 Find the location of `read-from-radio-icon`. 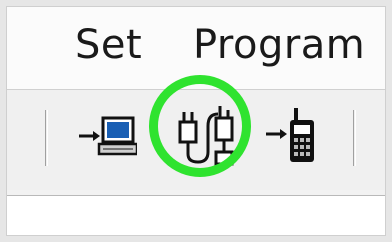

read-from-radio-icon is located at coordinates (108, 136).